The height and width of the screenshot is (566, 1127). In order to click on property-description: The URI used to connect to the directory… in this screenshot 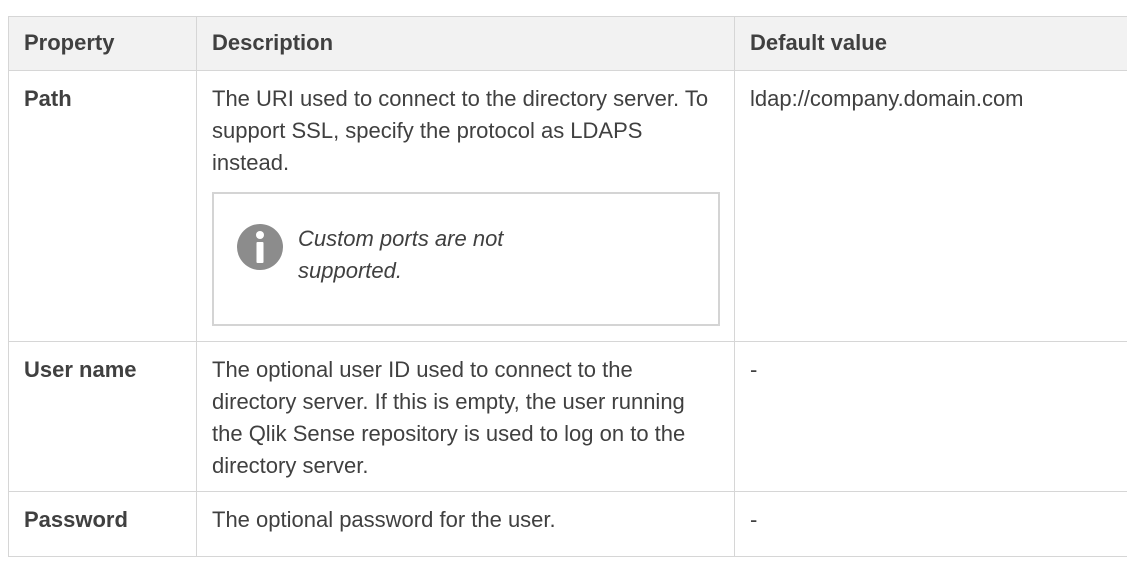, I will do `click(460, 130)`.